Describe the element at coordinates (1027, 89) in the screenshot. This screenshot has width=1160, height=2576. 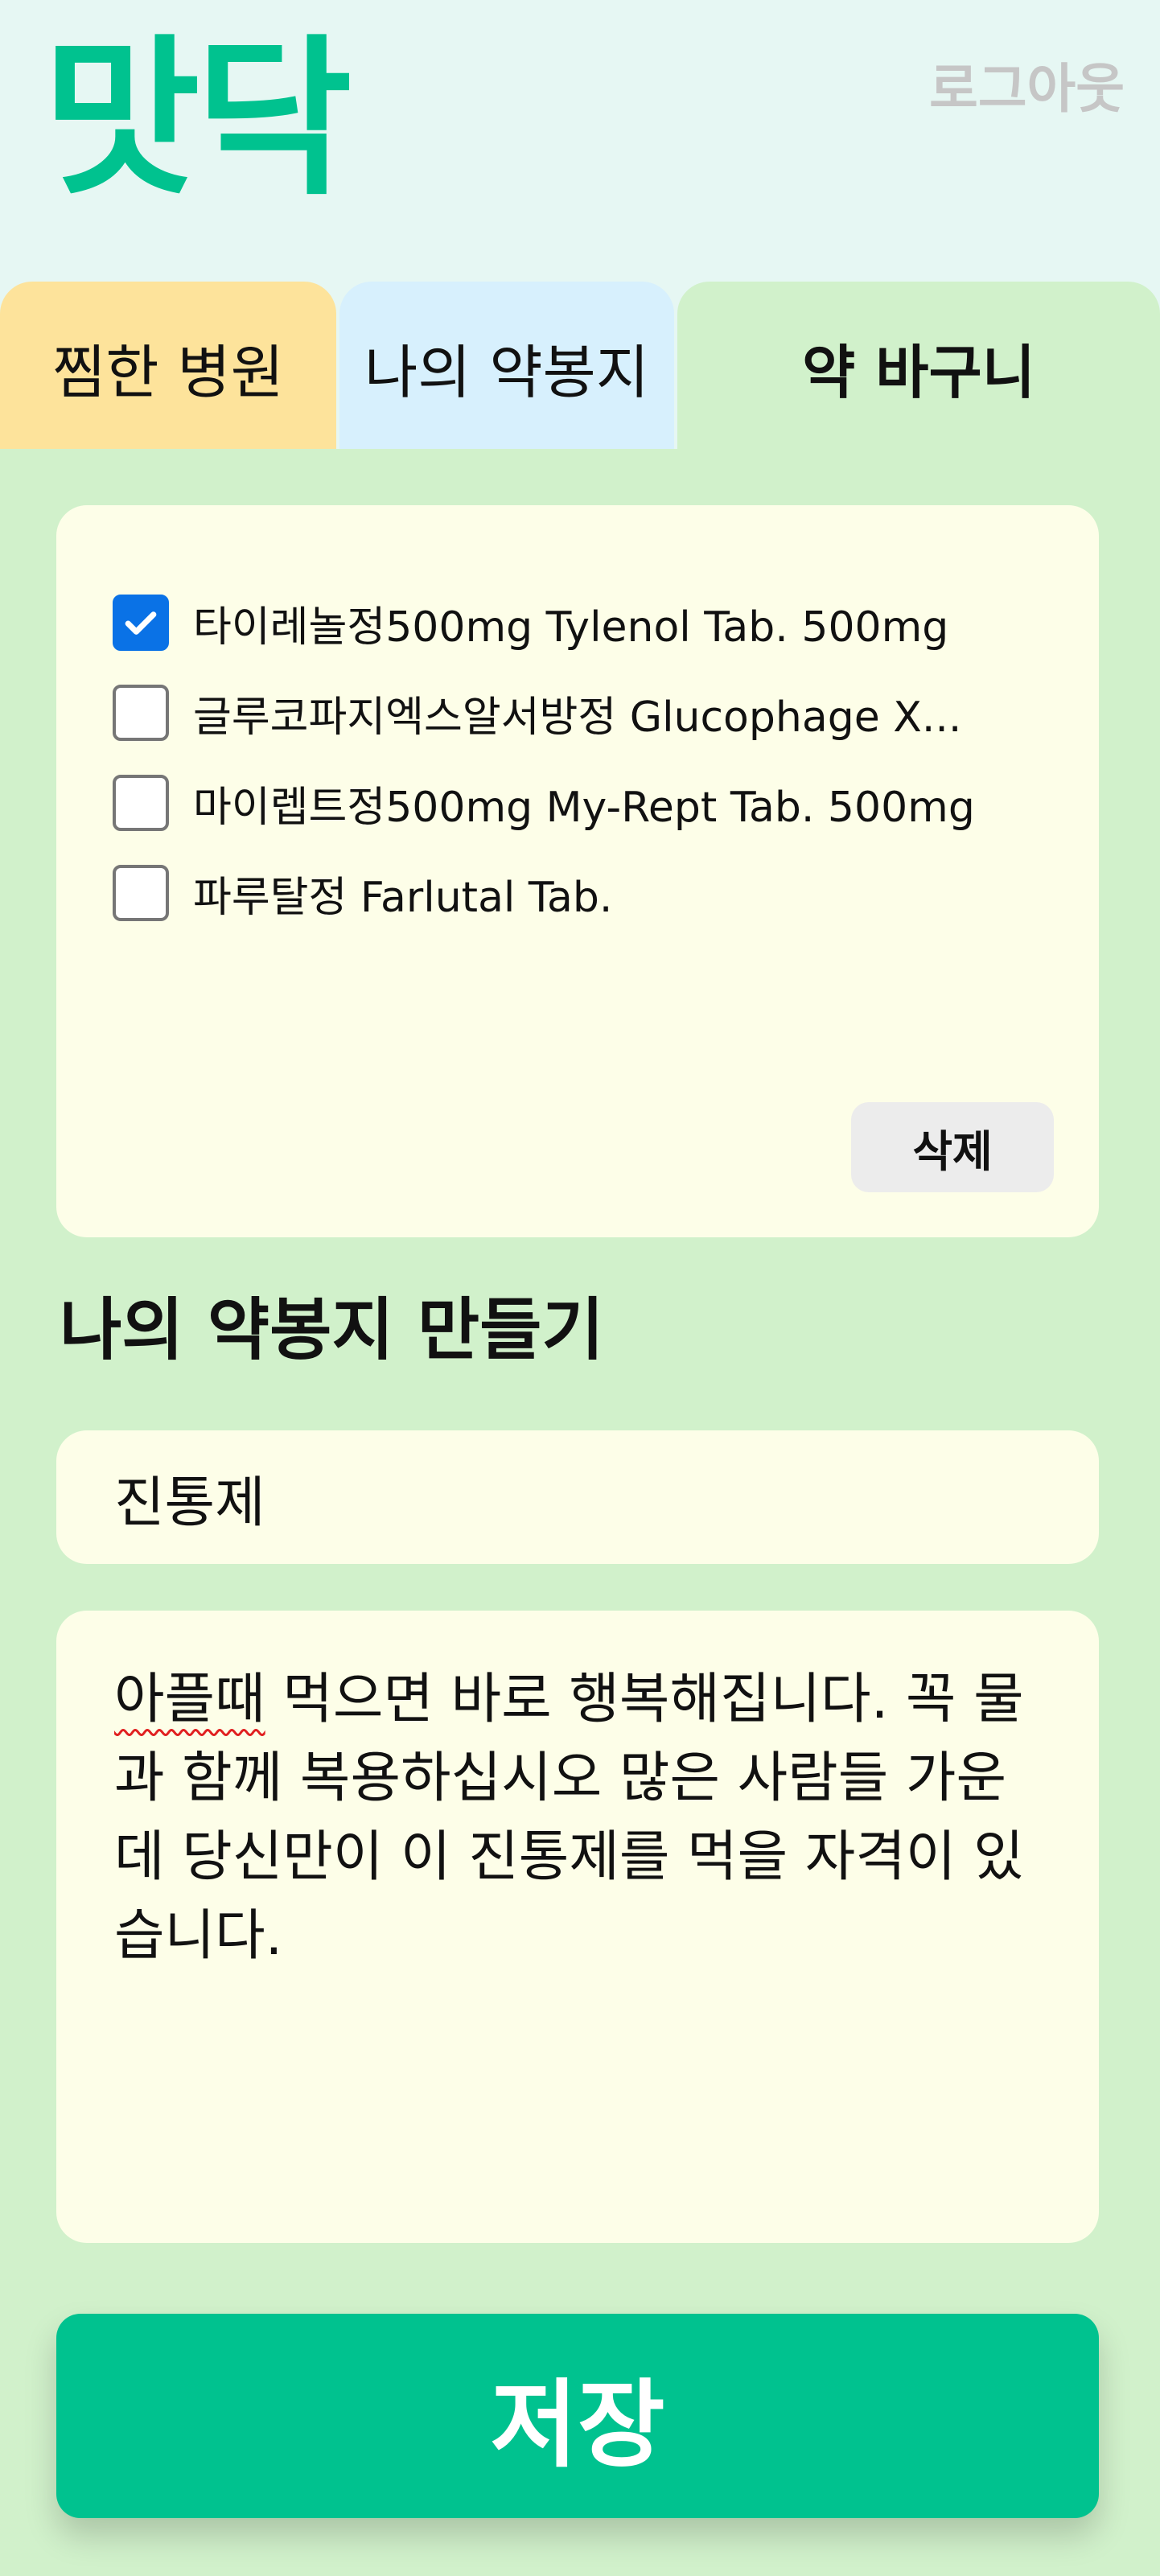
I see `logout-button: 로그아웃` at that location.